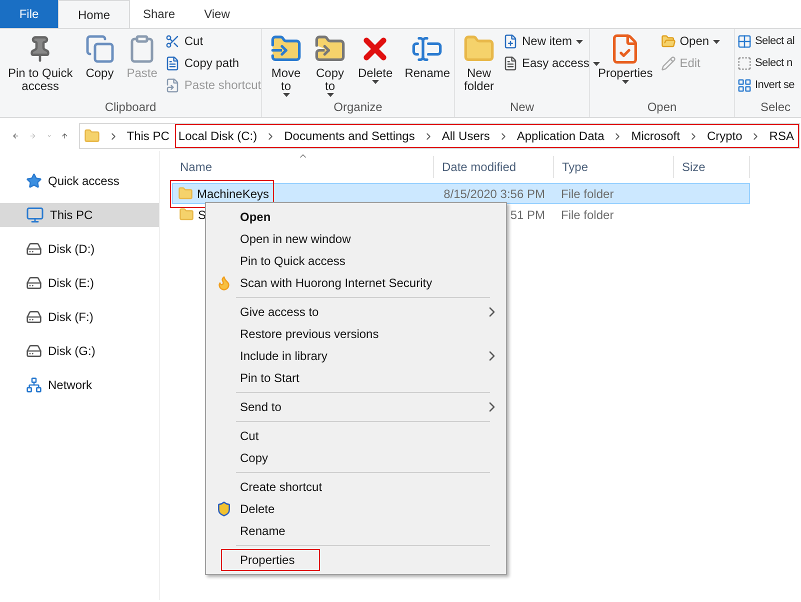 Image resolution: width=801 pixels, height=602 pixels. I want to click on group-label: Clipboard, so click(130, 108).